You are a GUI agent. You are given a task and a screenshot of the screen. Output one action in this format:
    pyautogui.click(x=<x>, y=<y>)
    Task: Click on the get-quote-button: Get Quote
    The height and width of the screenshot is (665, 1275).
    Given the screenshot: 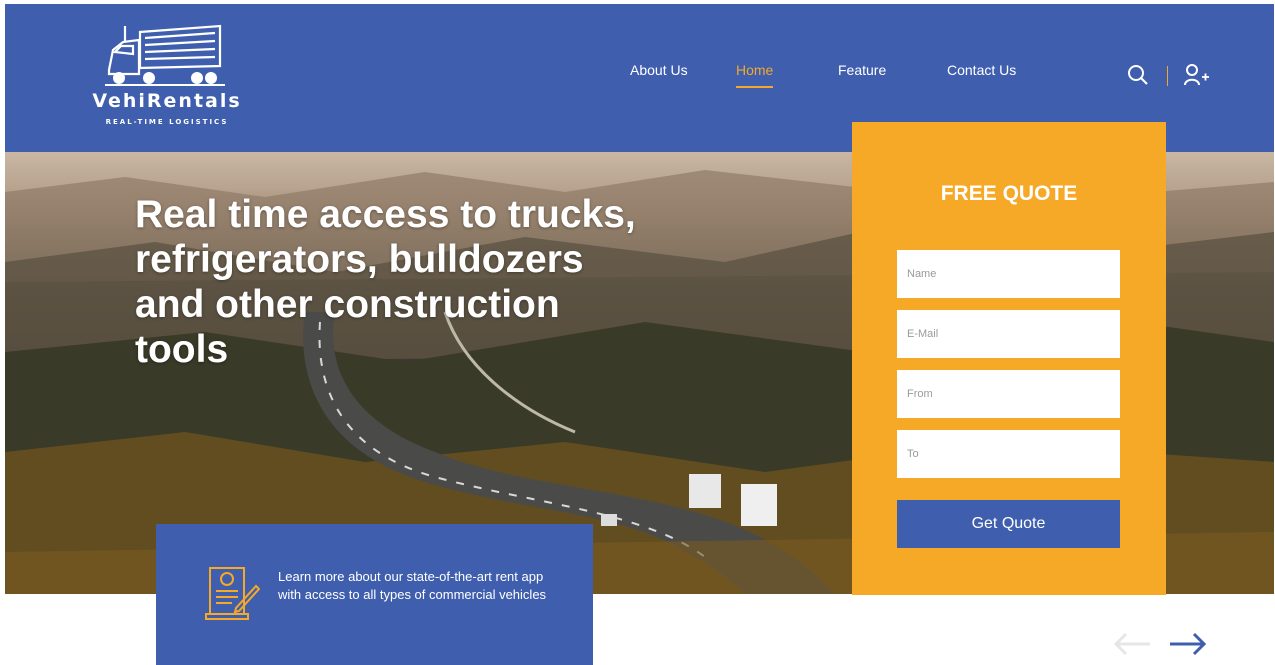 What is the action you would take?
    pyautogui.click(x=1008, y=524)
    